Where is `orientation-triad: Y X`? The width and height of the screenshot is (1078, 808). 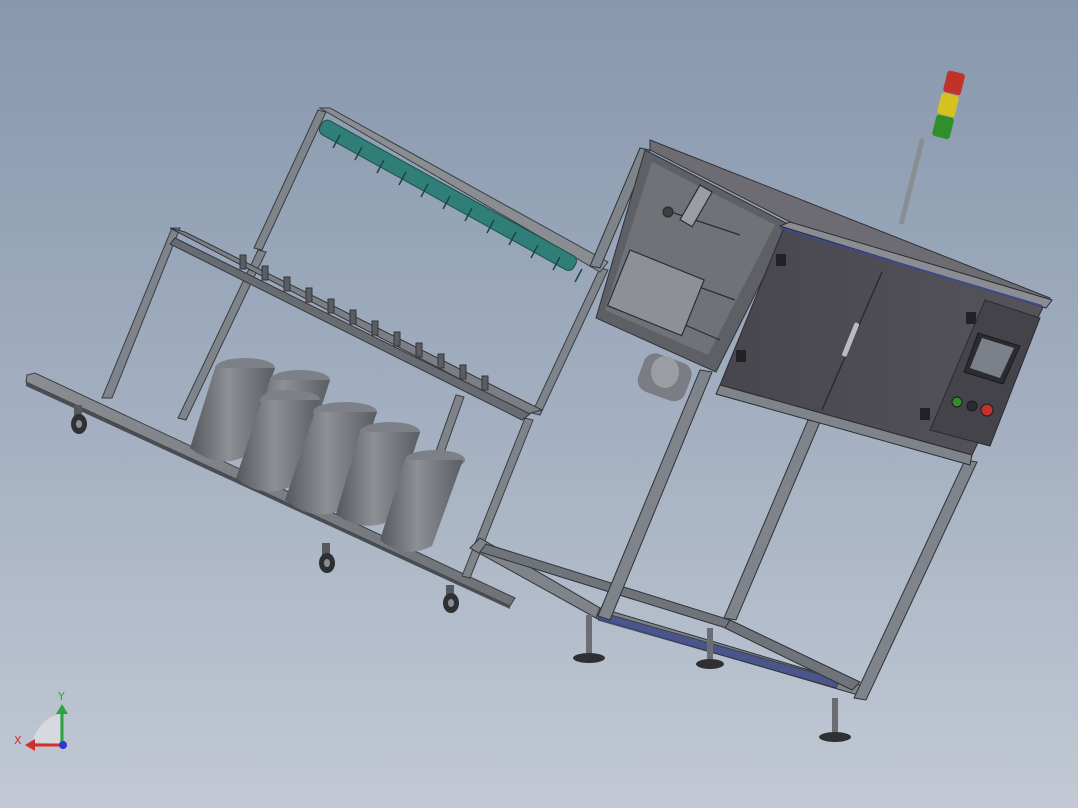
orientation-triad: Y X is located at coordinates (41, 720).